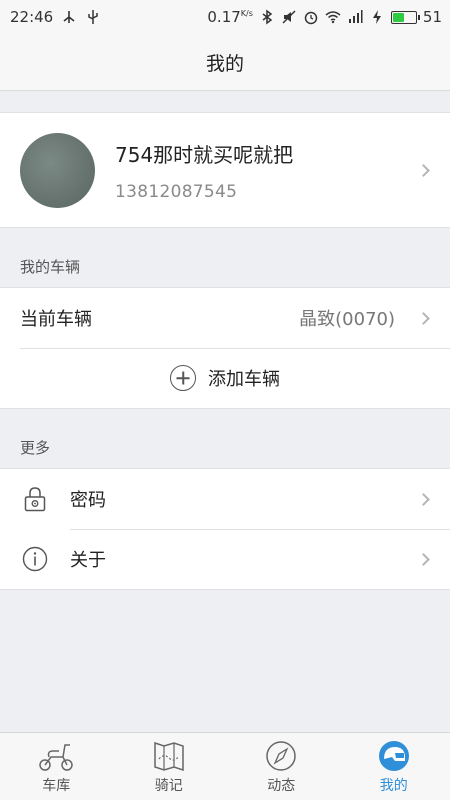  Describe the element at coordinates (393, 755) in the screenshot. I see `helmet-icon` at that location.